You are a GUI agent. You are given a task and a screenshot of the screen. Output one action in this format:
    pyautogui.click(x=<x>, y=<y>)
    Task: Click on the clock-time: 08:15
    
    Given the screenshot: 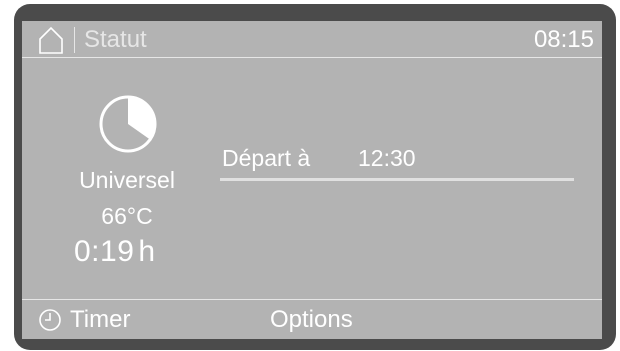 What is the action you would take?
    pyautogui.click(x=563, y=39)
    